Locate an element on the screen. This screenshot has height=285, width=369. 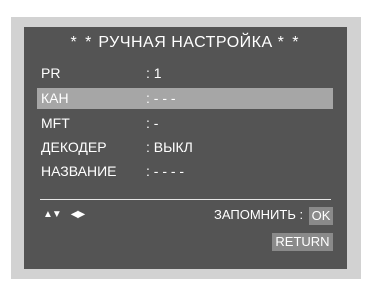
menu-title: * * РУЧНАЯ НАСТРОЙКА * * is located at coordinates (185, 43).